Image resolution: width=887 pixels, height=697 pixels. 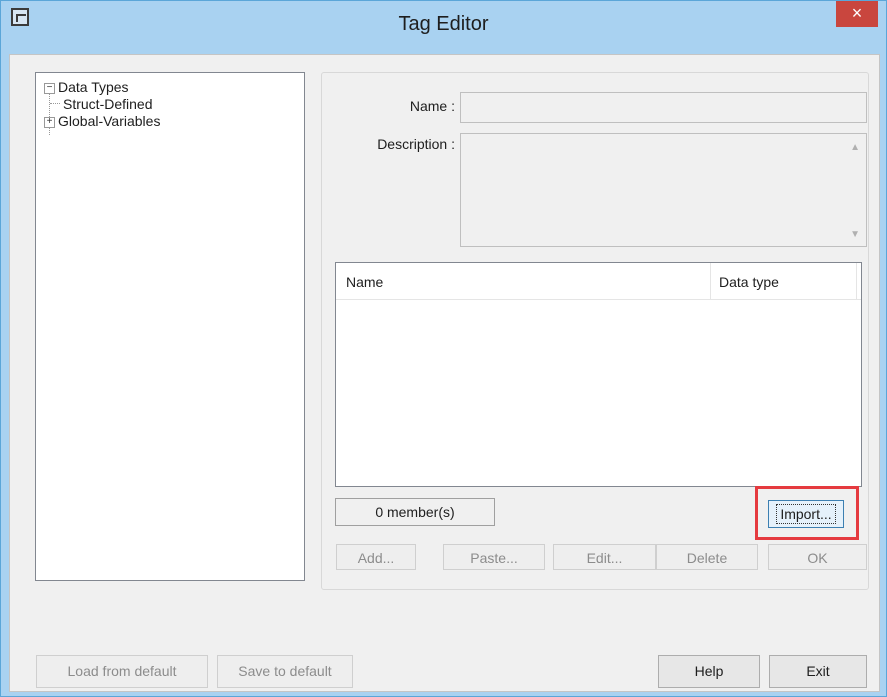 I want to click on tree-node-label: Data Types, so click(x=93, y=87).